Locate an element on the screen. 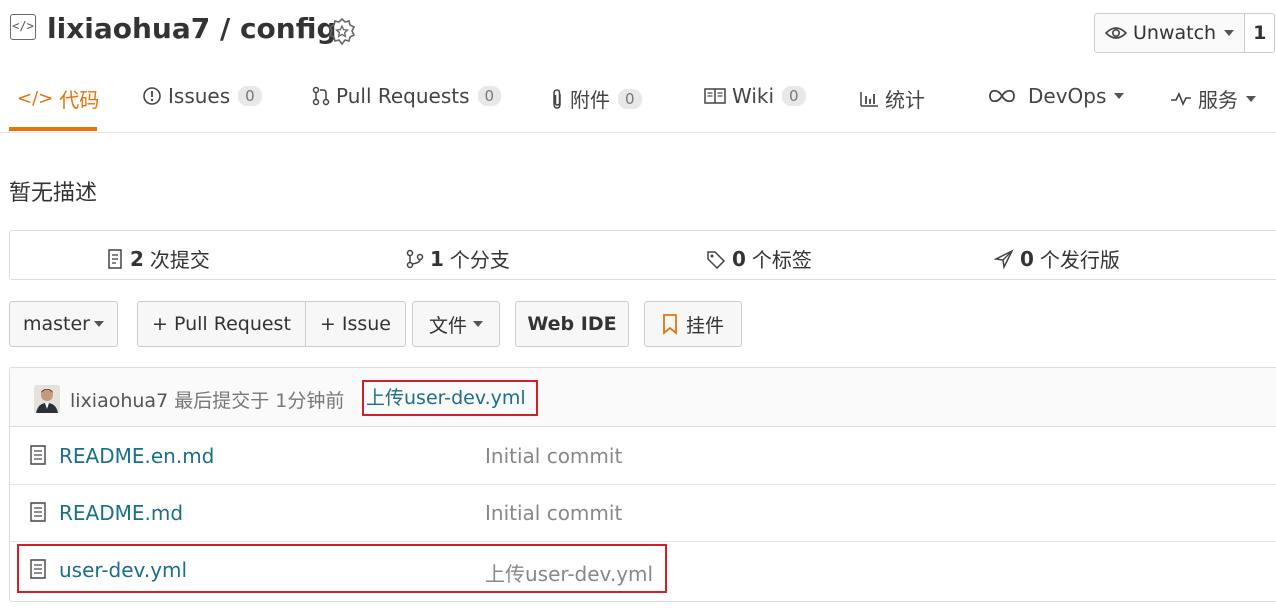 The image size is (1276, 611). commit-doc-icon is located at coordinates (115, 258).